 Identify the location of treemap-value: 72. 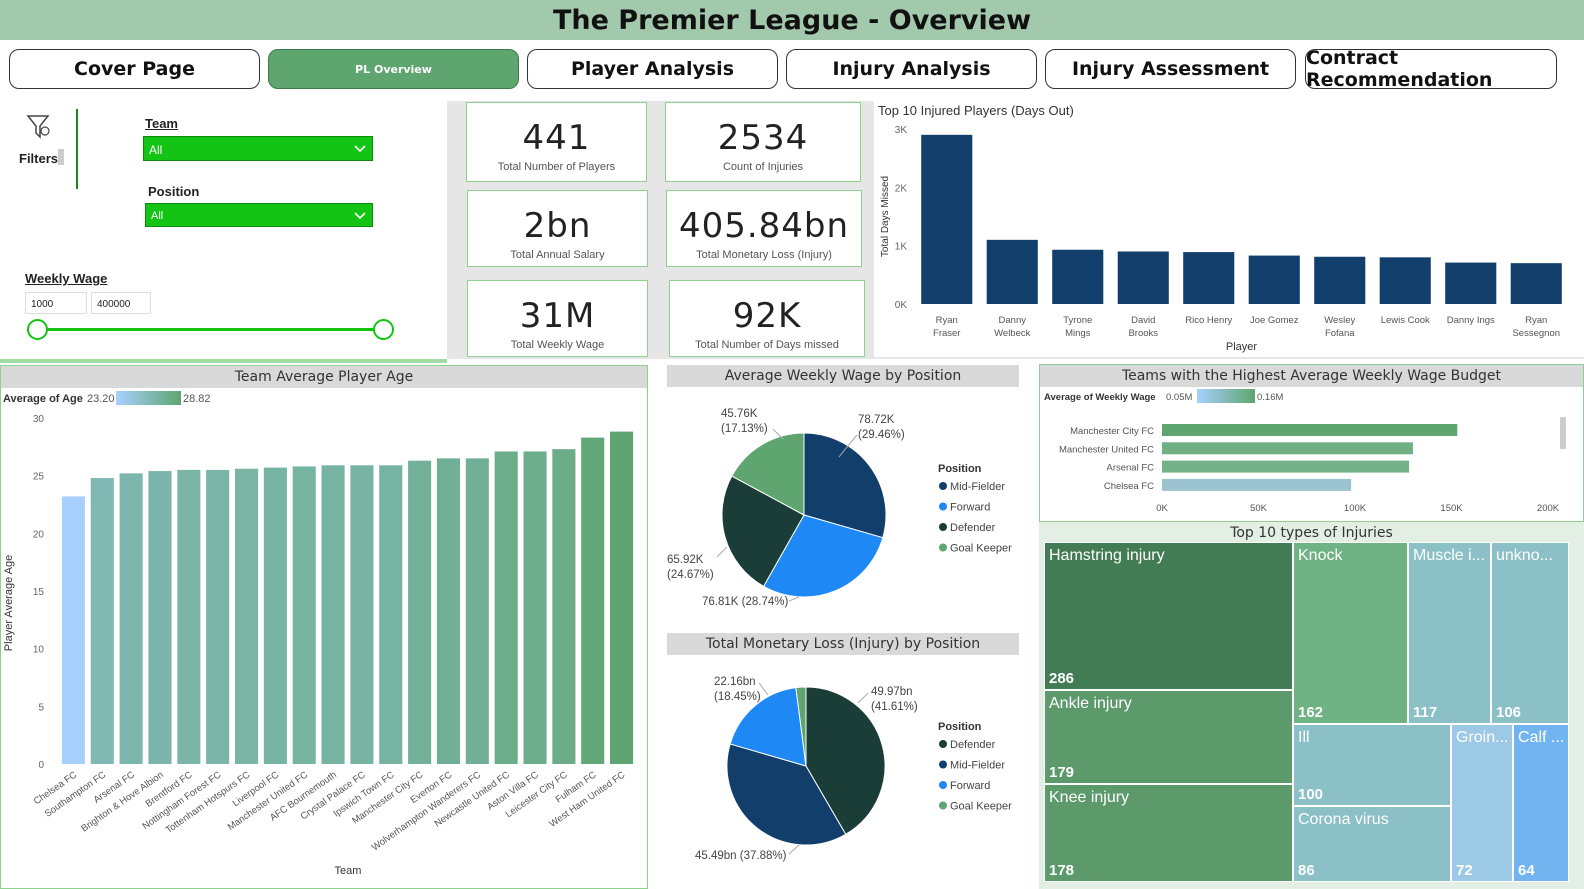
(1464, 870).